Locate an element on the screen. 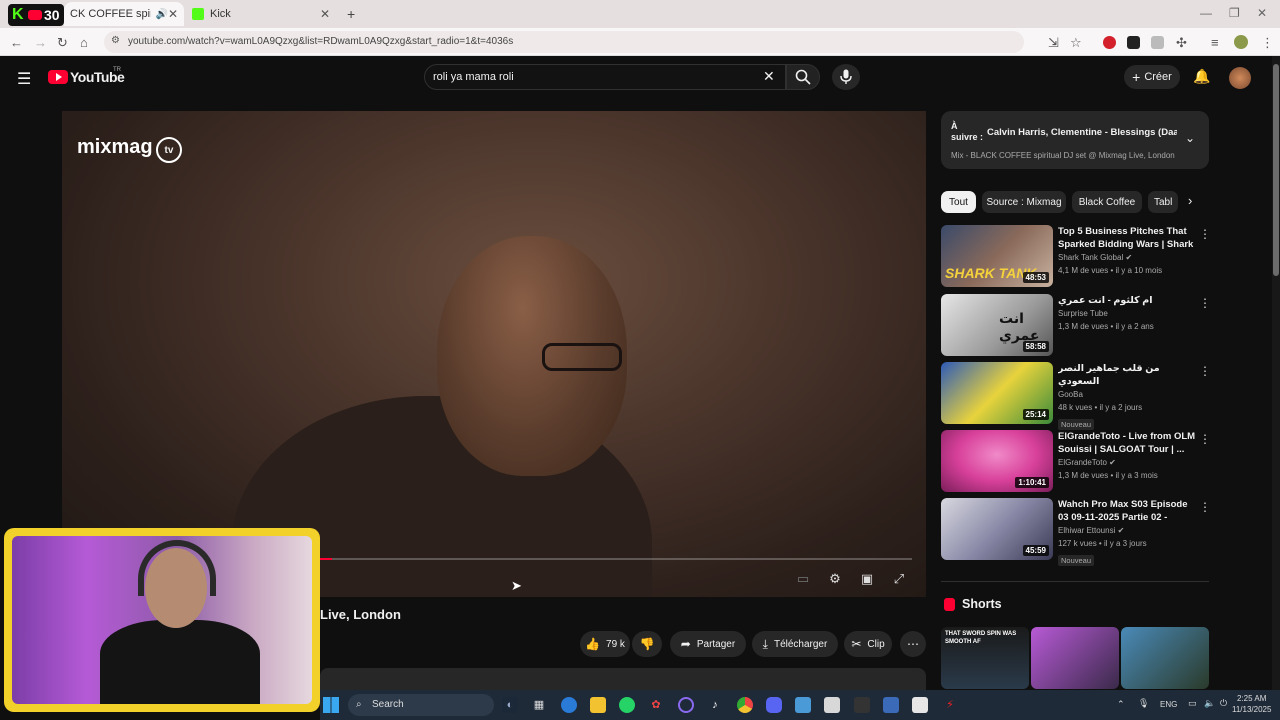 The image size is (1280, 720). chrome-icon is located at coordinates (745, 705).